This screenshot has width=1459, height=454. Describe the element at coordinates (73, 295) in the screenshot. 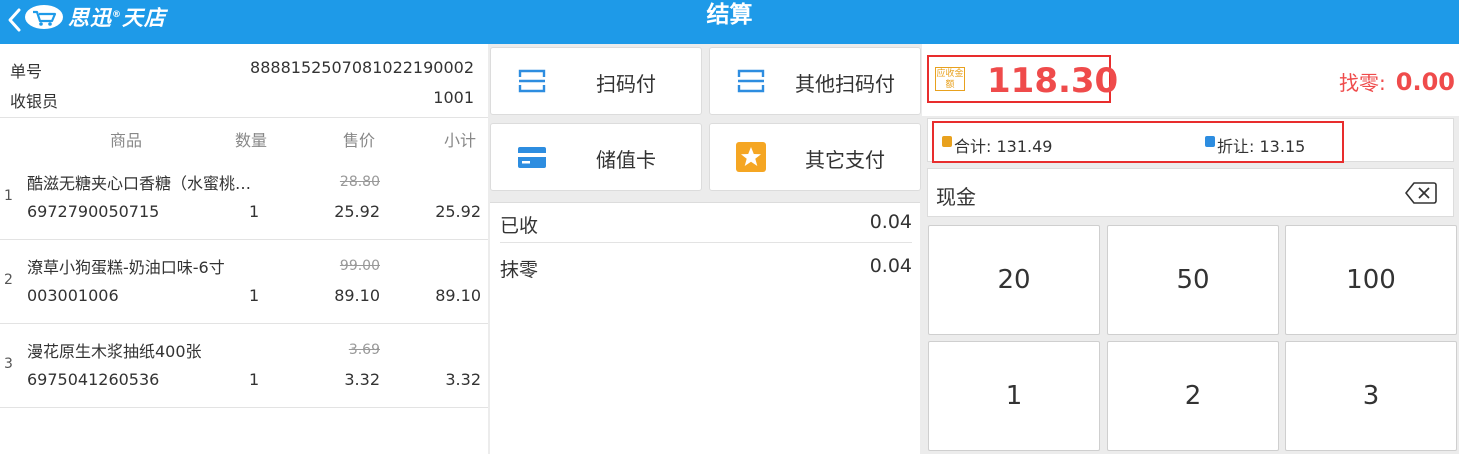

I see `item-barcode: 003001006` at that location.